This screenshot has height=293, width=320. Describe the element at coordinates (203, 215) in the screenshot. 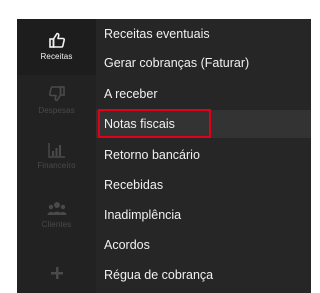

I see `menu-item-inadimplencia: Inadimplência` at that location.